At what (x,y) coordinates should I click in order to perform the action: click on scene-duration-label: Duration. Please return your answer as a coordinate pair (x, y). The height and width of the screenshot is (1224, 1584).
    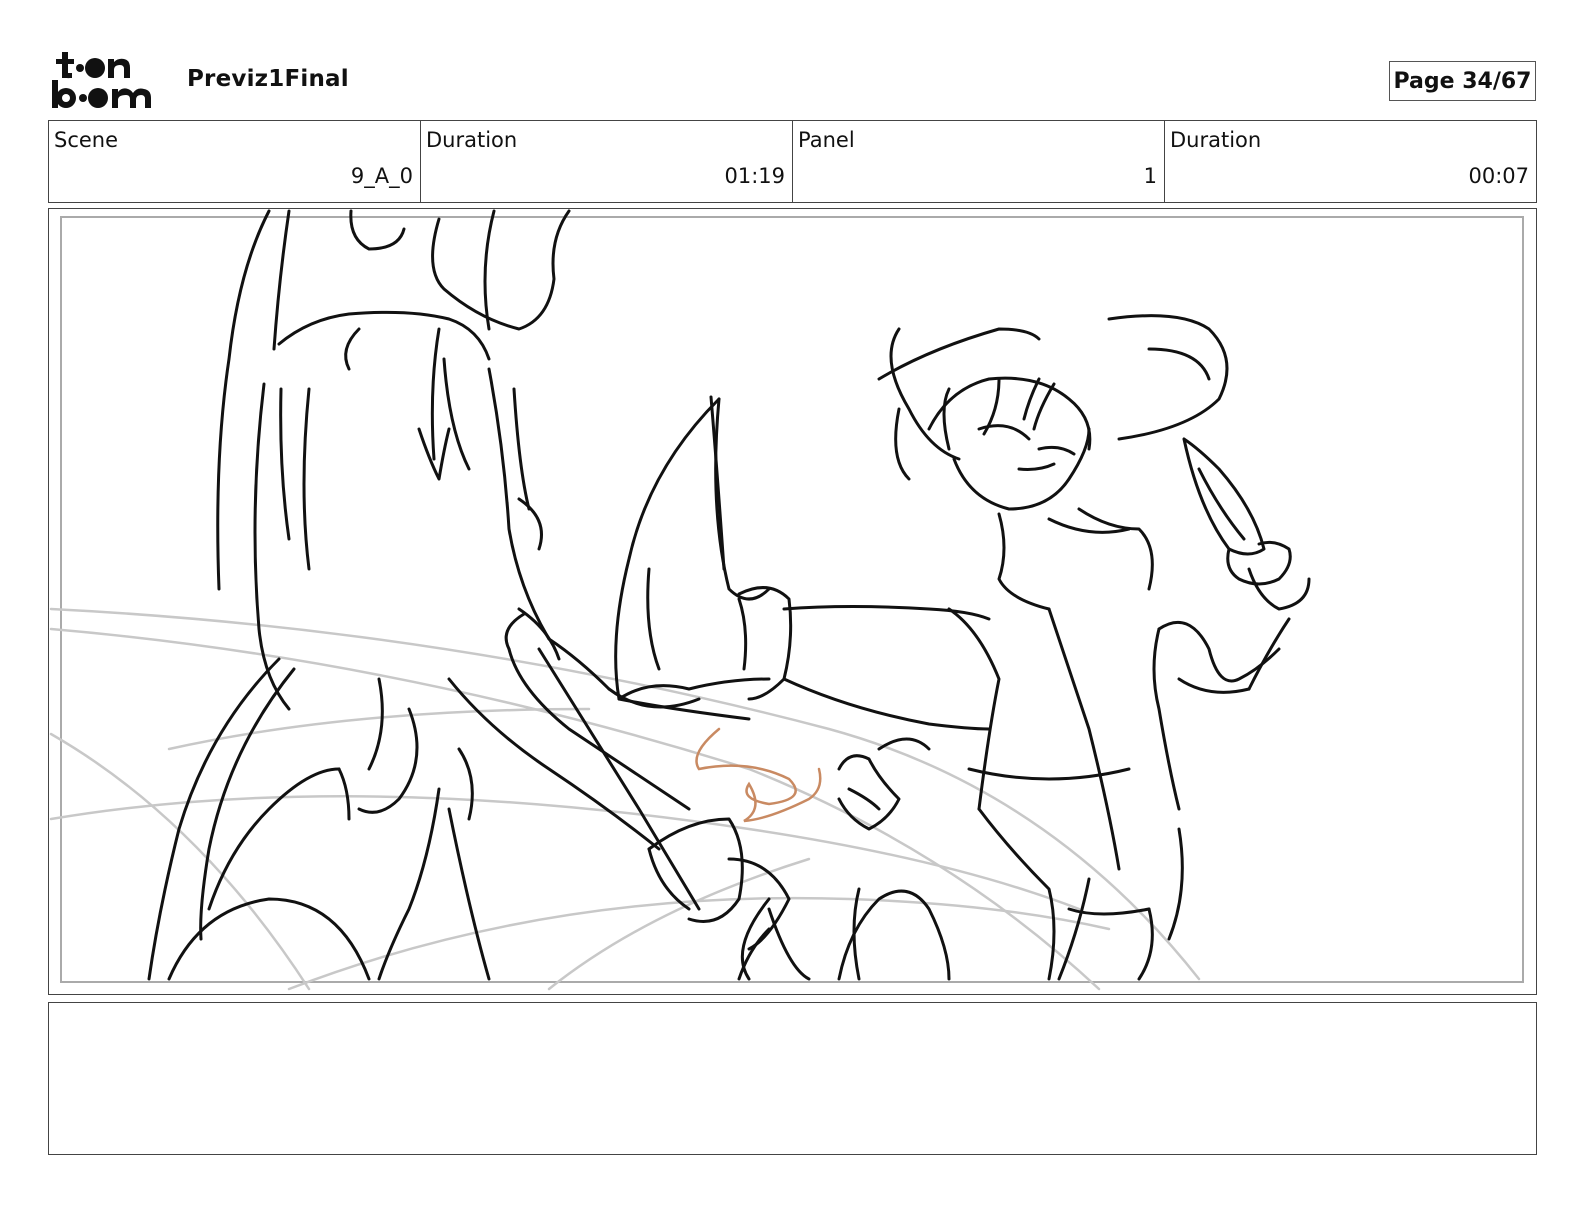
    Looking at the image, I should click on (472, 140).